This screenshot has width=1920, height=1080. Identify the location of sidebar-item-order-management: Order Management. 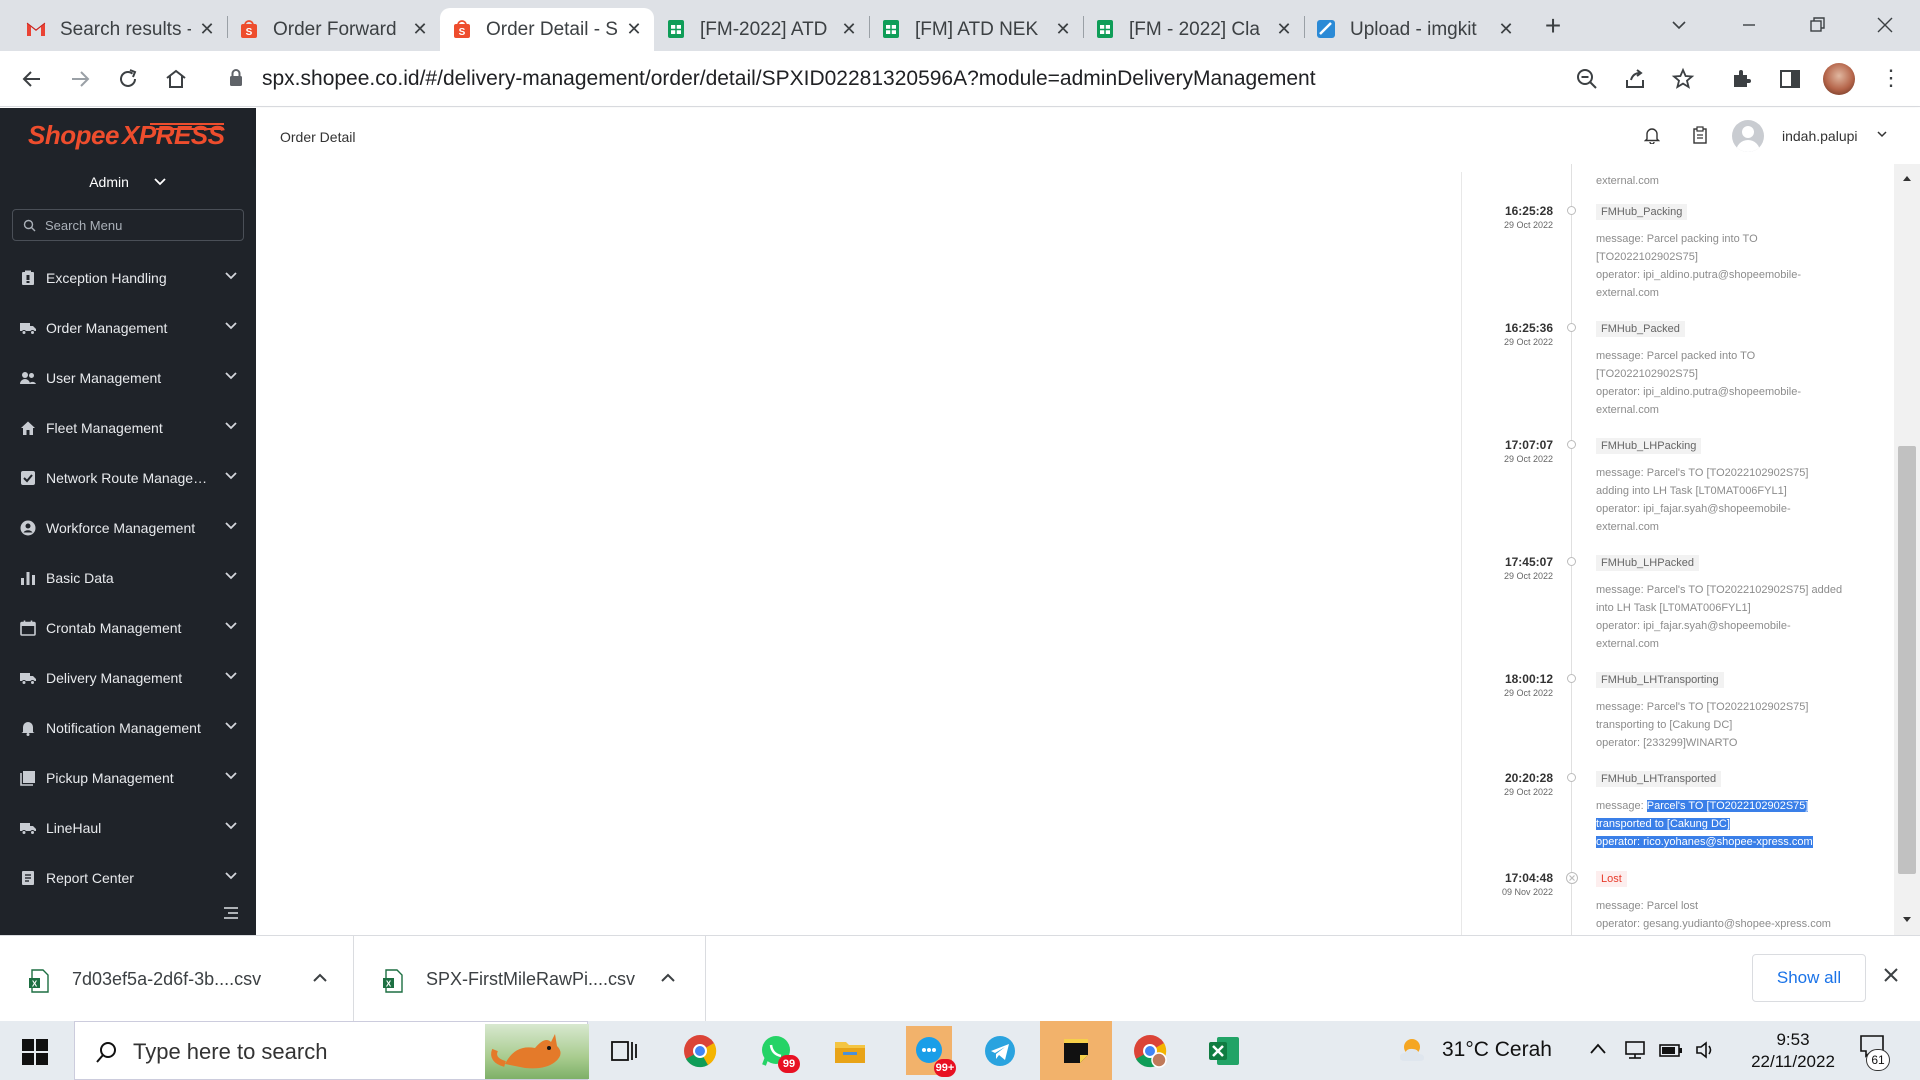
(128, 328).